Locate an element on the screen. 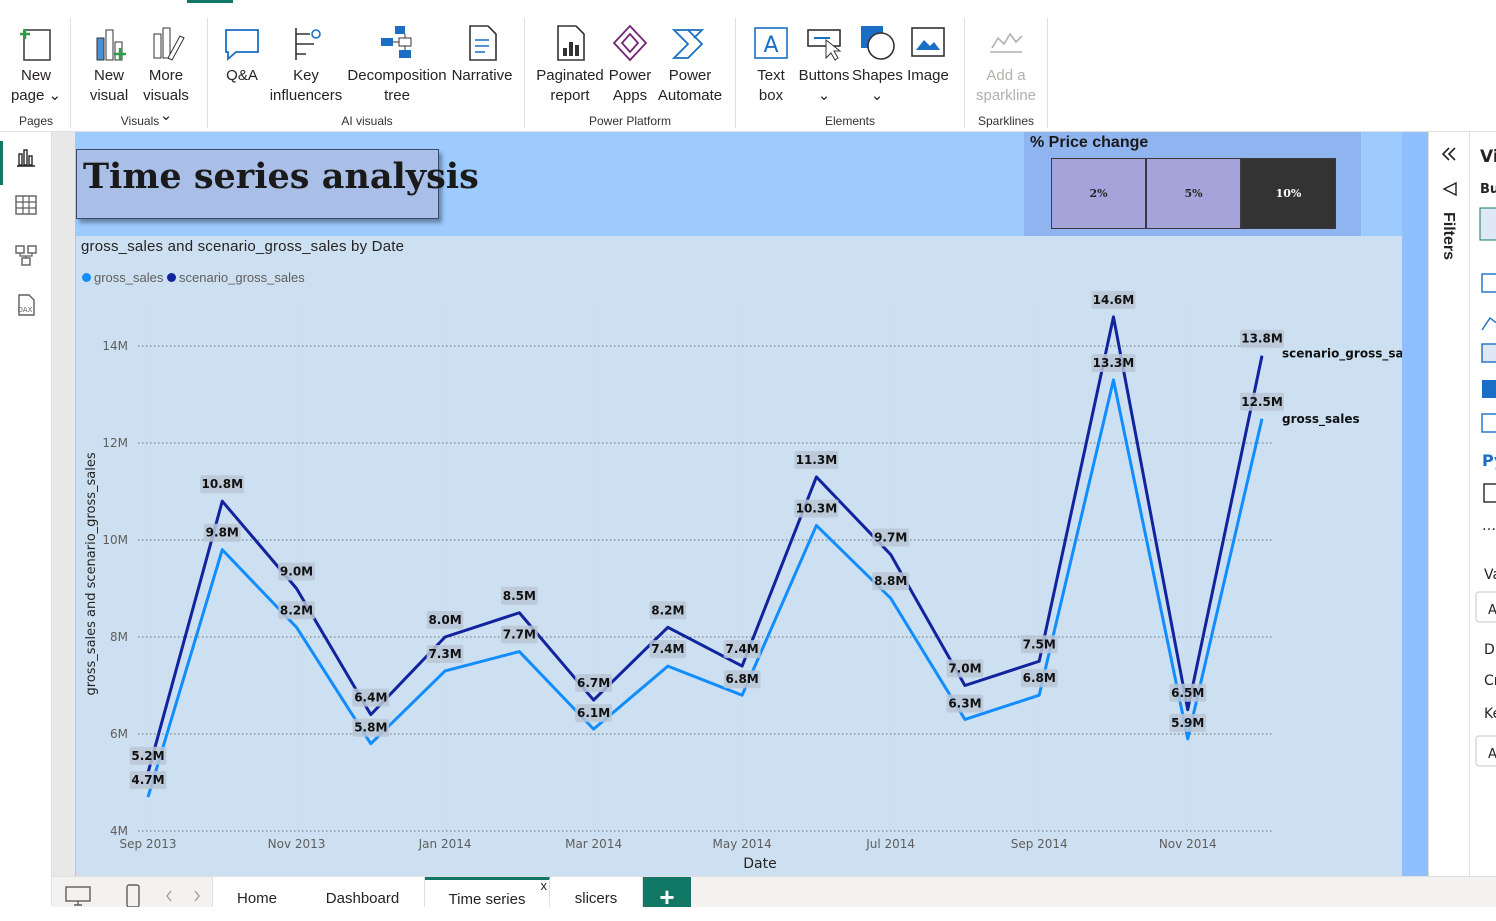  dax-query-view-icon: DAX is located at coordinates (26, 305).